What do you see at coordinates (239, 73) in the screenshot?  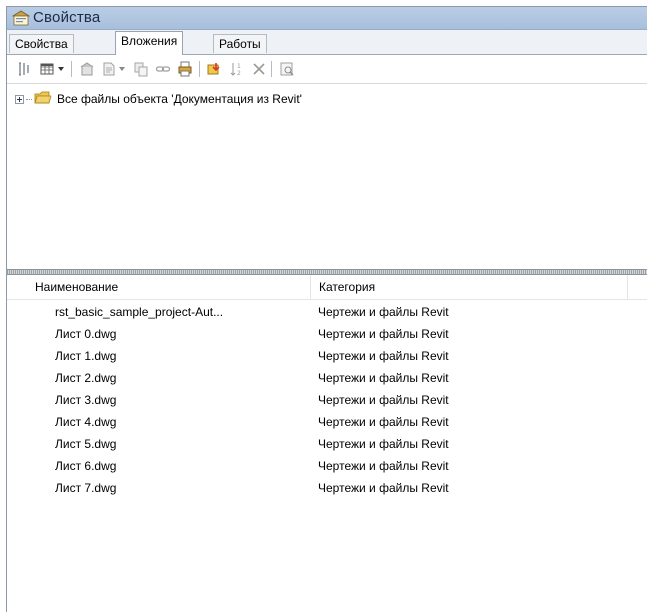 I see `svg-text: 2` at bounding box center [239, 73].